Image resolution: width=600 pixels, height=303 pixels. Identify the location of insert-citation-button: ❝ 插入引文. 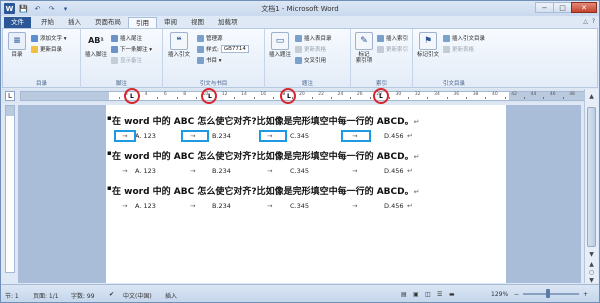
(179, 45).